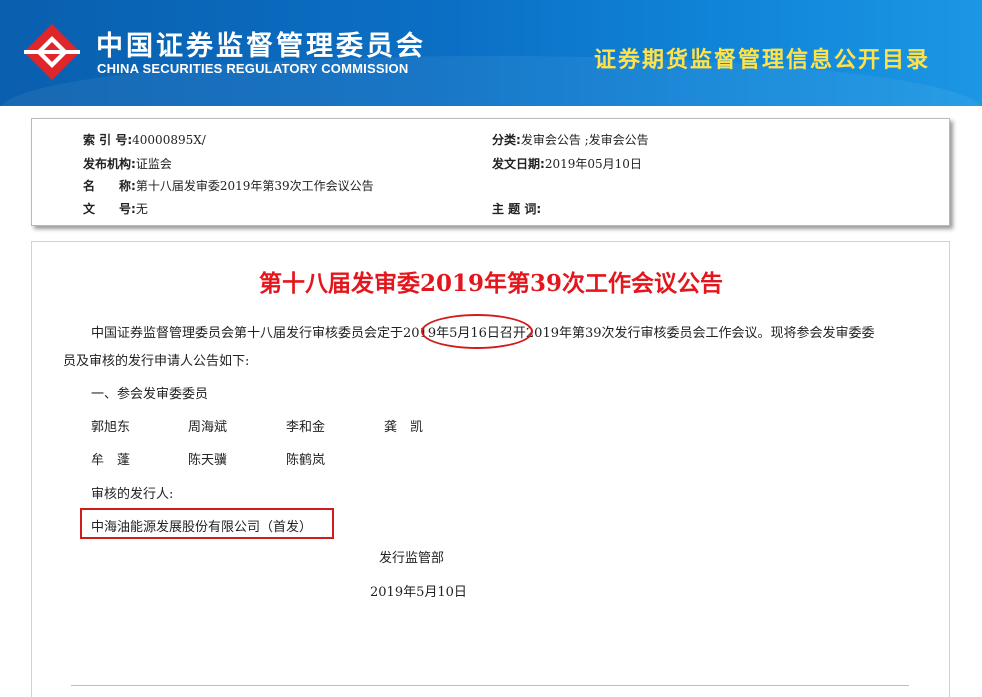  I want to click on meta-issuer-value: 证监会, so click(153, 164).